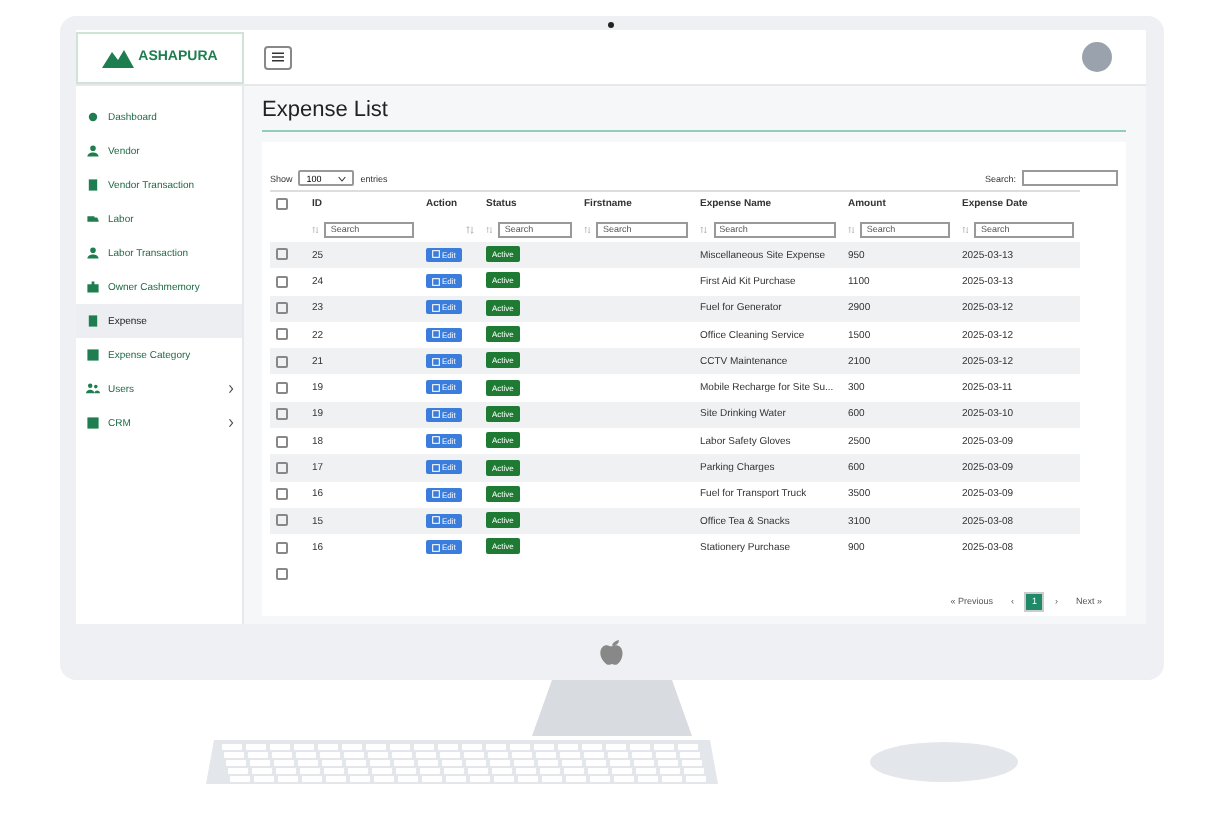 The width and height of the screenshot is (1224, 816). I want to click on menu-button, so click(278, 57).